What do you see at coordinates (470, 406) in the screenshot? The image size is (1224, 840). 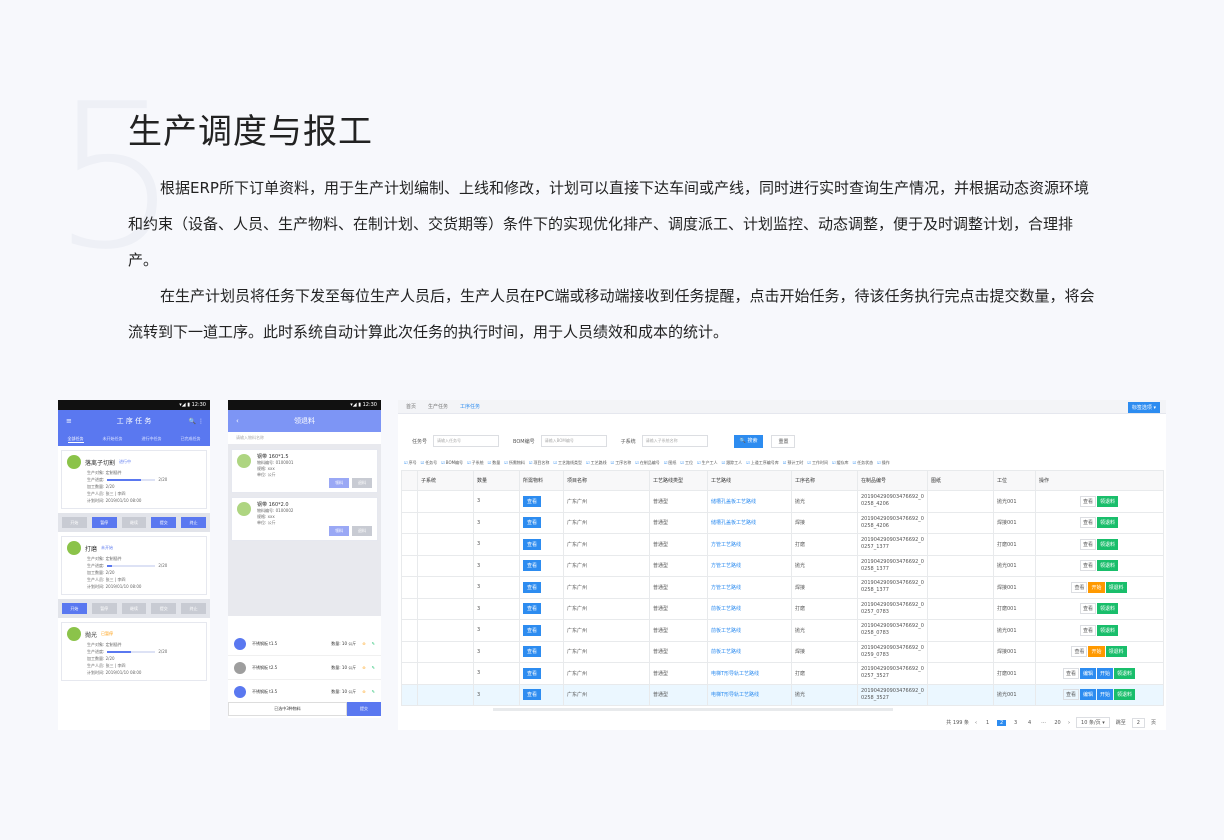 I see `tab-process-task: 工序任务` at bounding box center [470, 406].